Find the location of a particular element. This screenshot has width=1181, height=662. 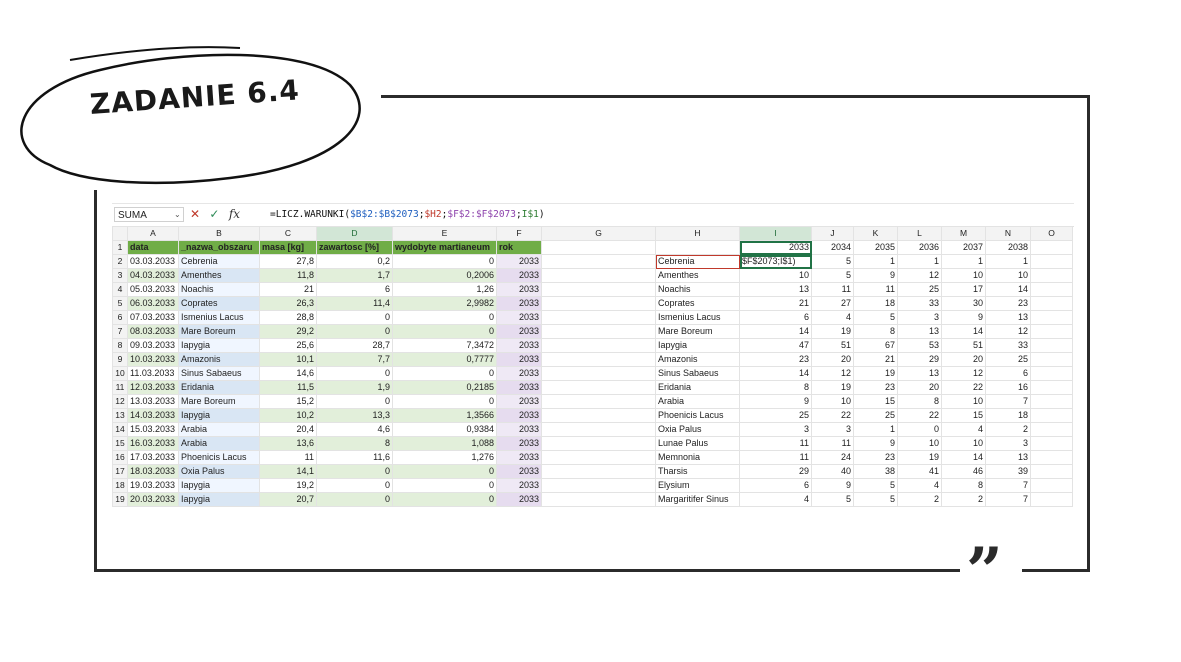

count-cell: 19 is located at coordinates (919, 457).